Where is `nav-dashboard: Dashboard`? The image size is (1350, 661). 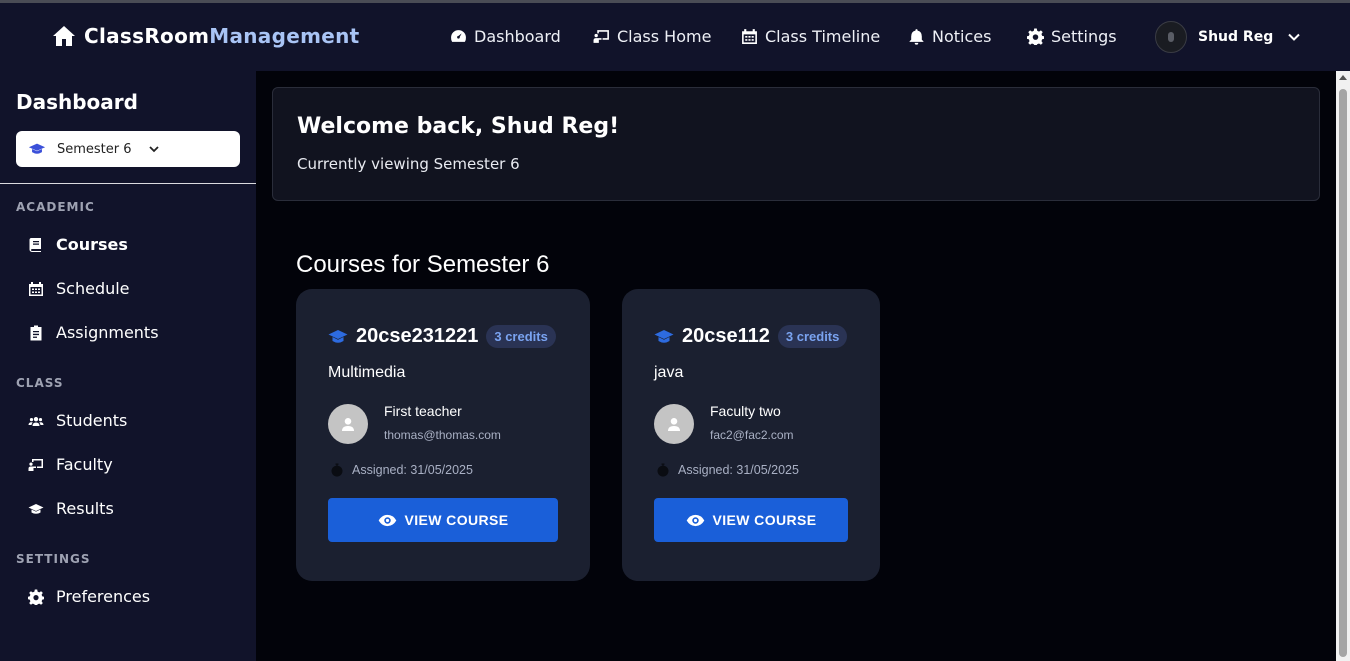 nav-dashboard: Dashboard is located at coordinates (505, 36).